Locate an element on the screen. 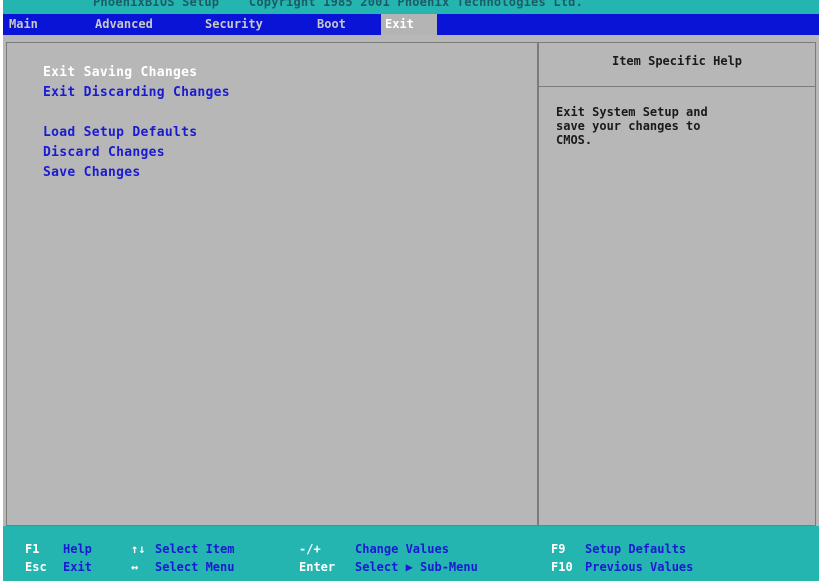 The height and width of the screenshot is (581, 822). tab-security: Security is located at coordinates (234, 24).